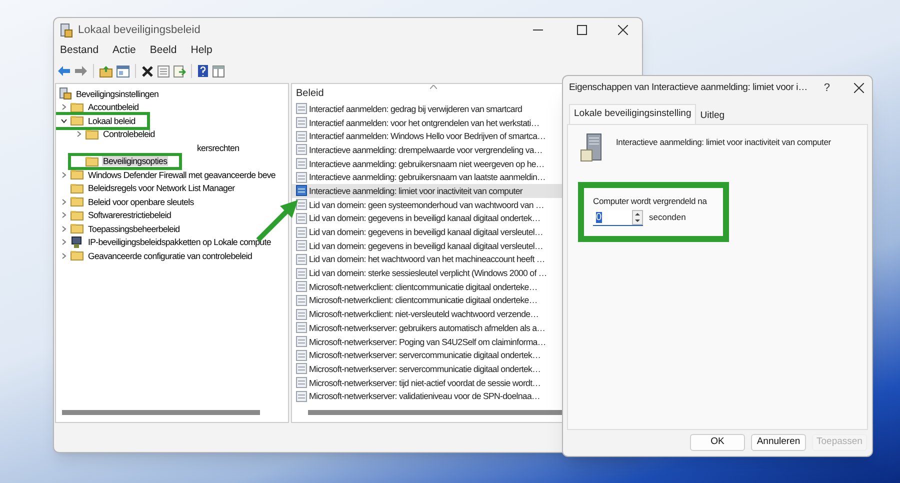 The width and height of the screenshot is (900, 483). I want to click on dialog-button: OK, so click(717, 442).